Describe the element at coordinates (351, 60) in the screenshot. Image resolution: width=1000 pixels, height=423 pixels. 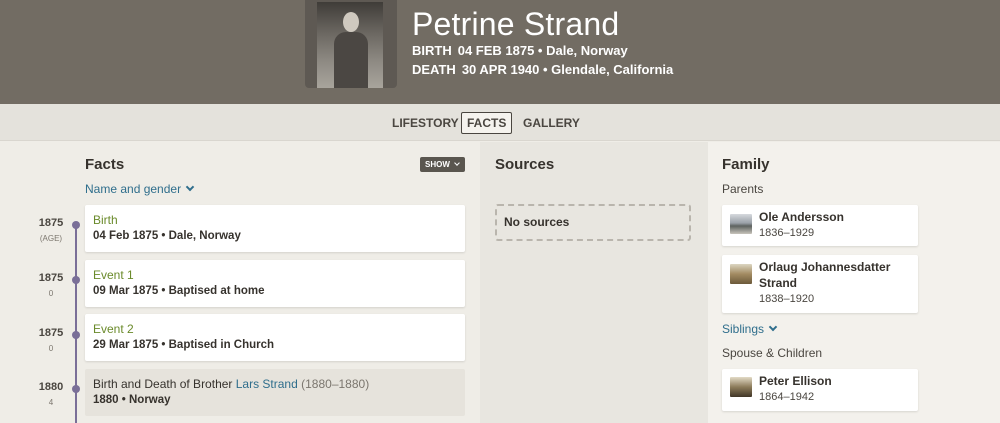
I see `portrait-body-shape` at that location.